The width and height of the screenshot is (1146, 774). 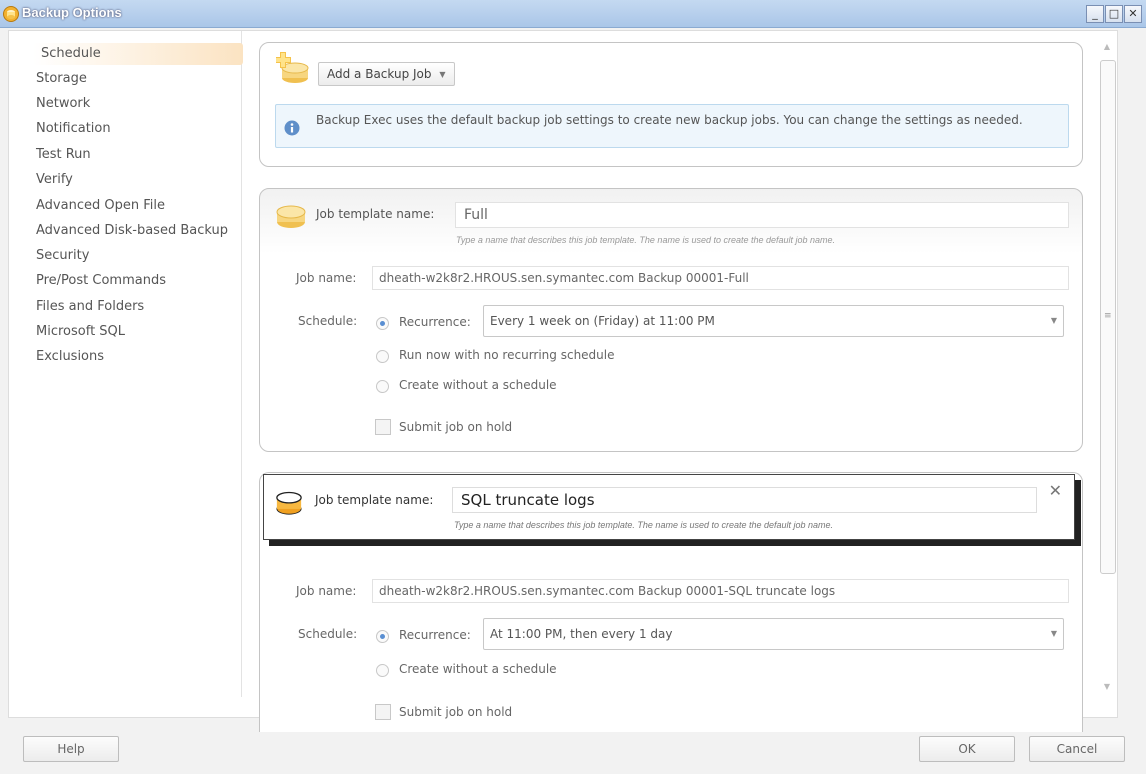 What do you see at coordinates (63, 104) in the screenshot?
I see `sidebar-item-network: Network` at bounding box center [63, 104].